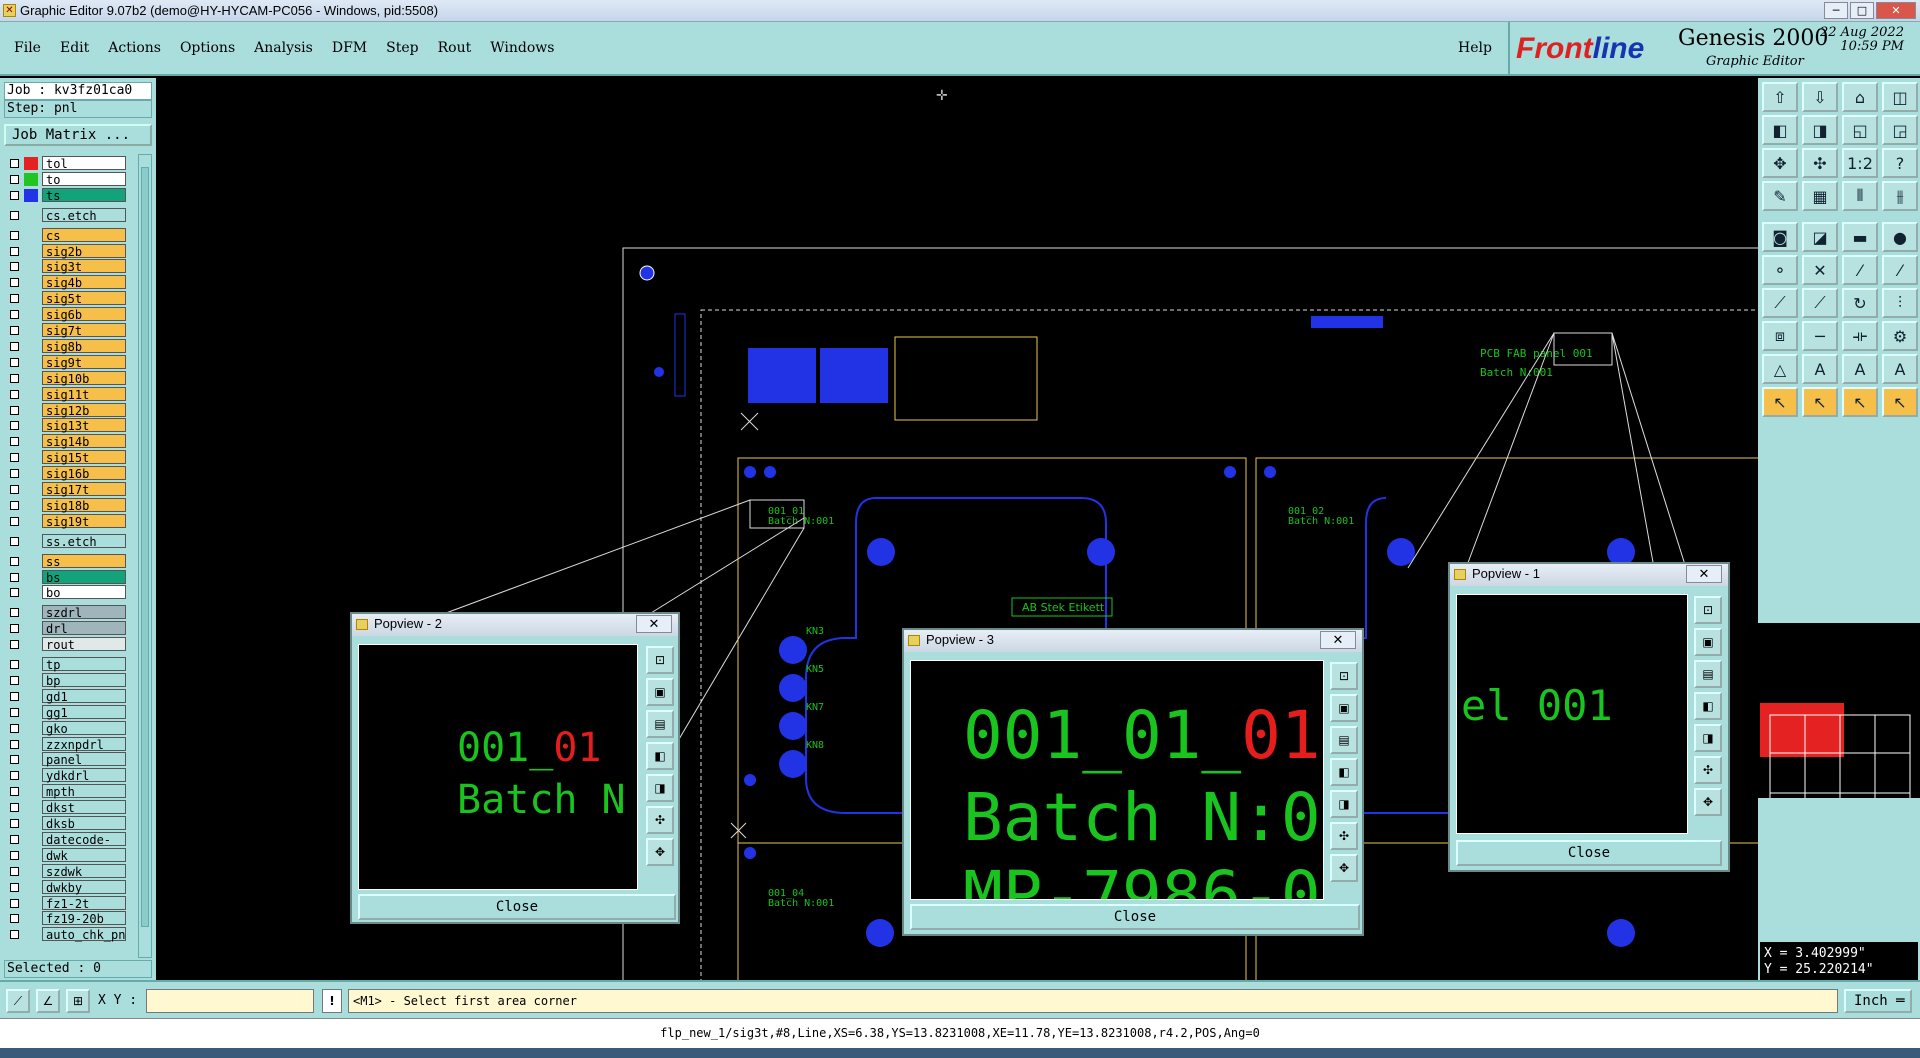 Image resolution: width=1920 pixels, height=1058 pixels. Describe the element at coordinates (65, 918) in the screenshot. I see `layer-row-fz19-20b: fz19-20b` at that location.